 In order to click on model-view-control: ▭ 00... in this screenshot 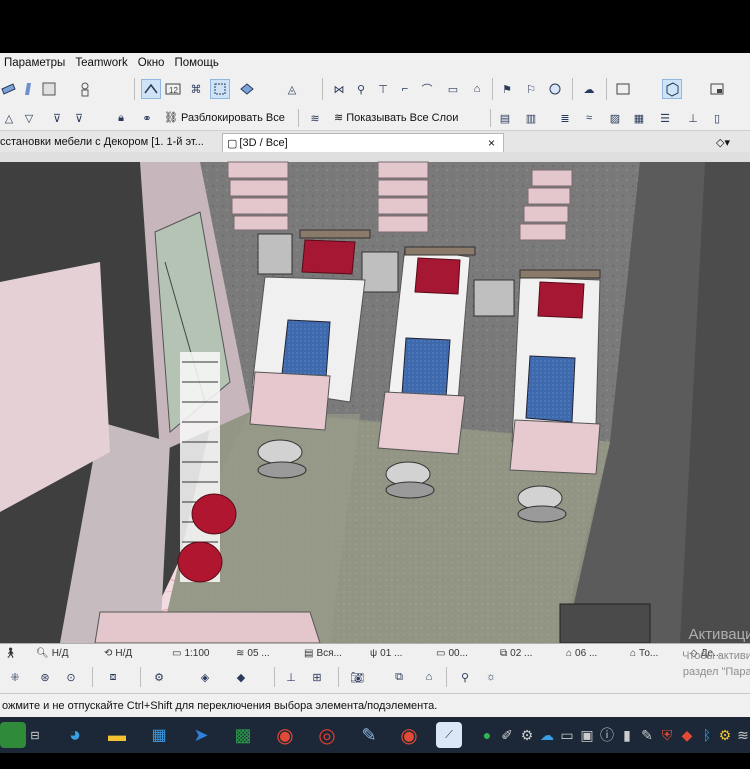, I will do `click(452, 653)`.